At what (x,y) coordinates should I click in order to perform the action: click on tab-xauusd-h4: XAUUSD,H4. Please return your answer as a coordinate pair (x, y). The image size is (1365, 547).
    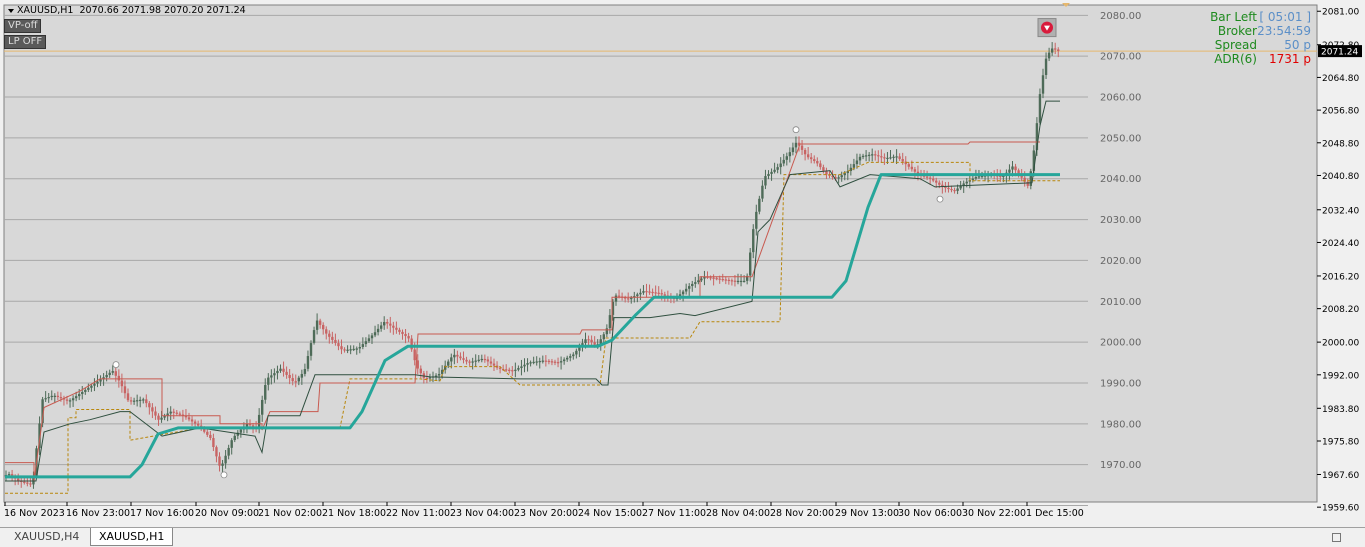
    Looking at the image, I should click on (46, 536).